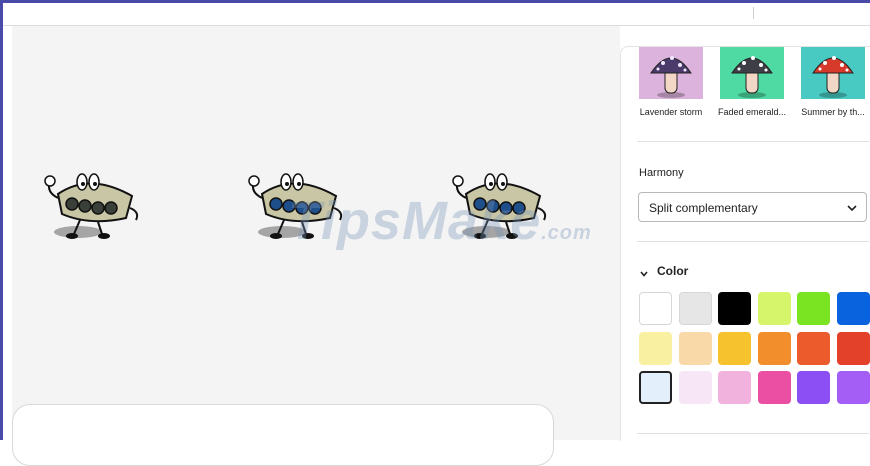  I want to click on toolbar-divider, so click(753, 13).